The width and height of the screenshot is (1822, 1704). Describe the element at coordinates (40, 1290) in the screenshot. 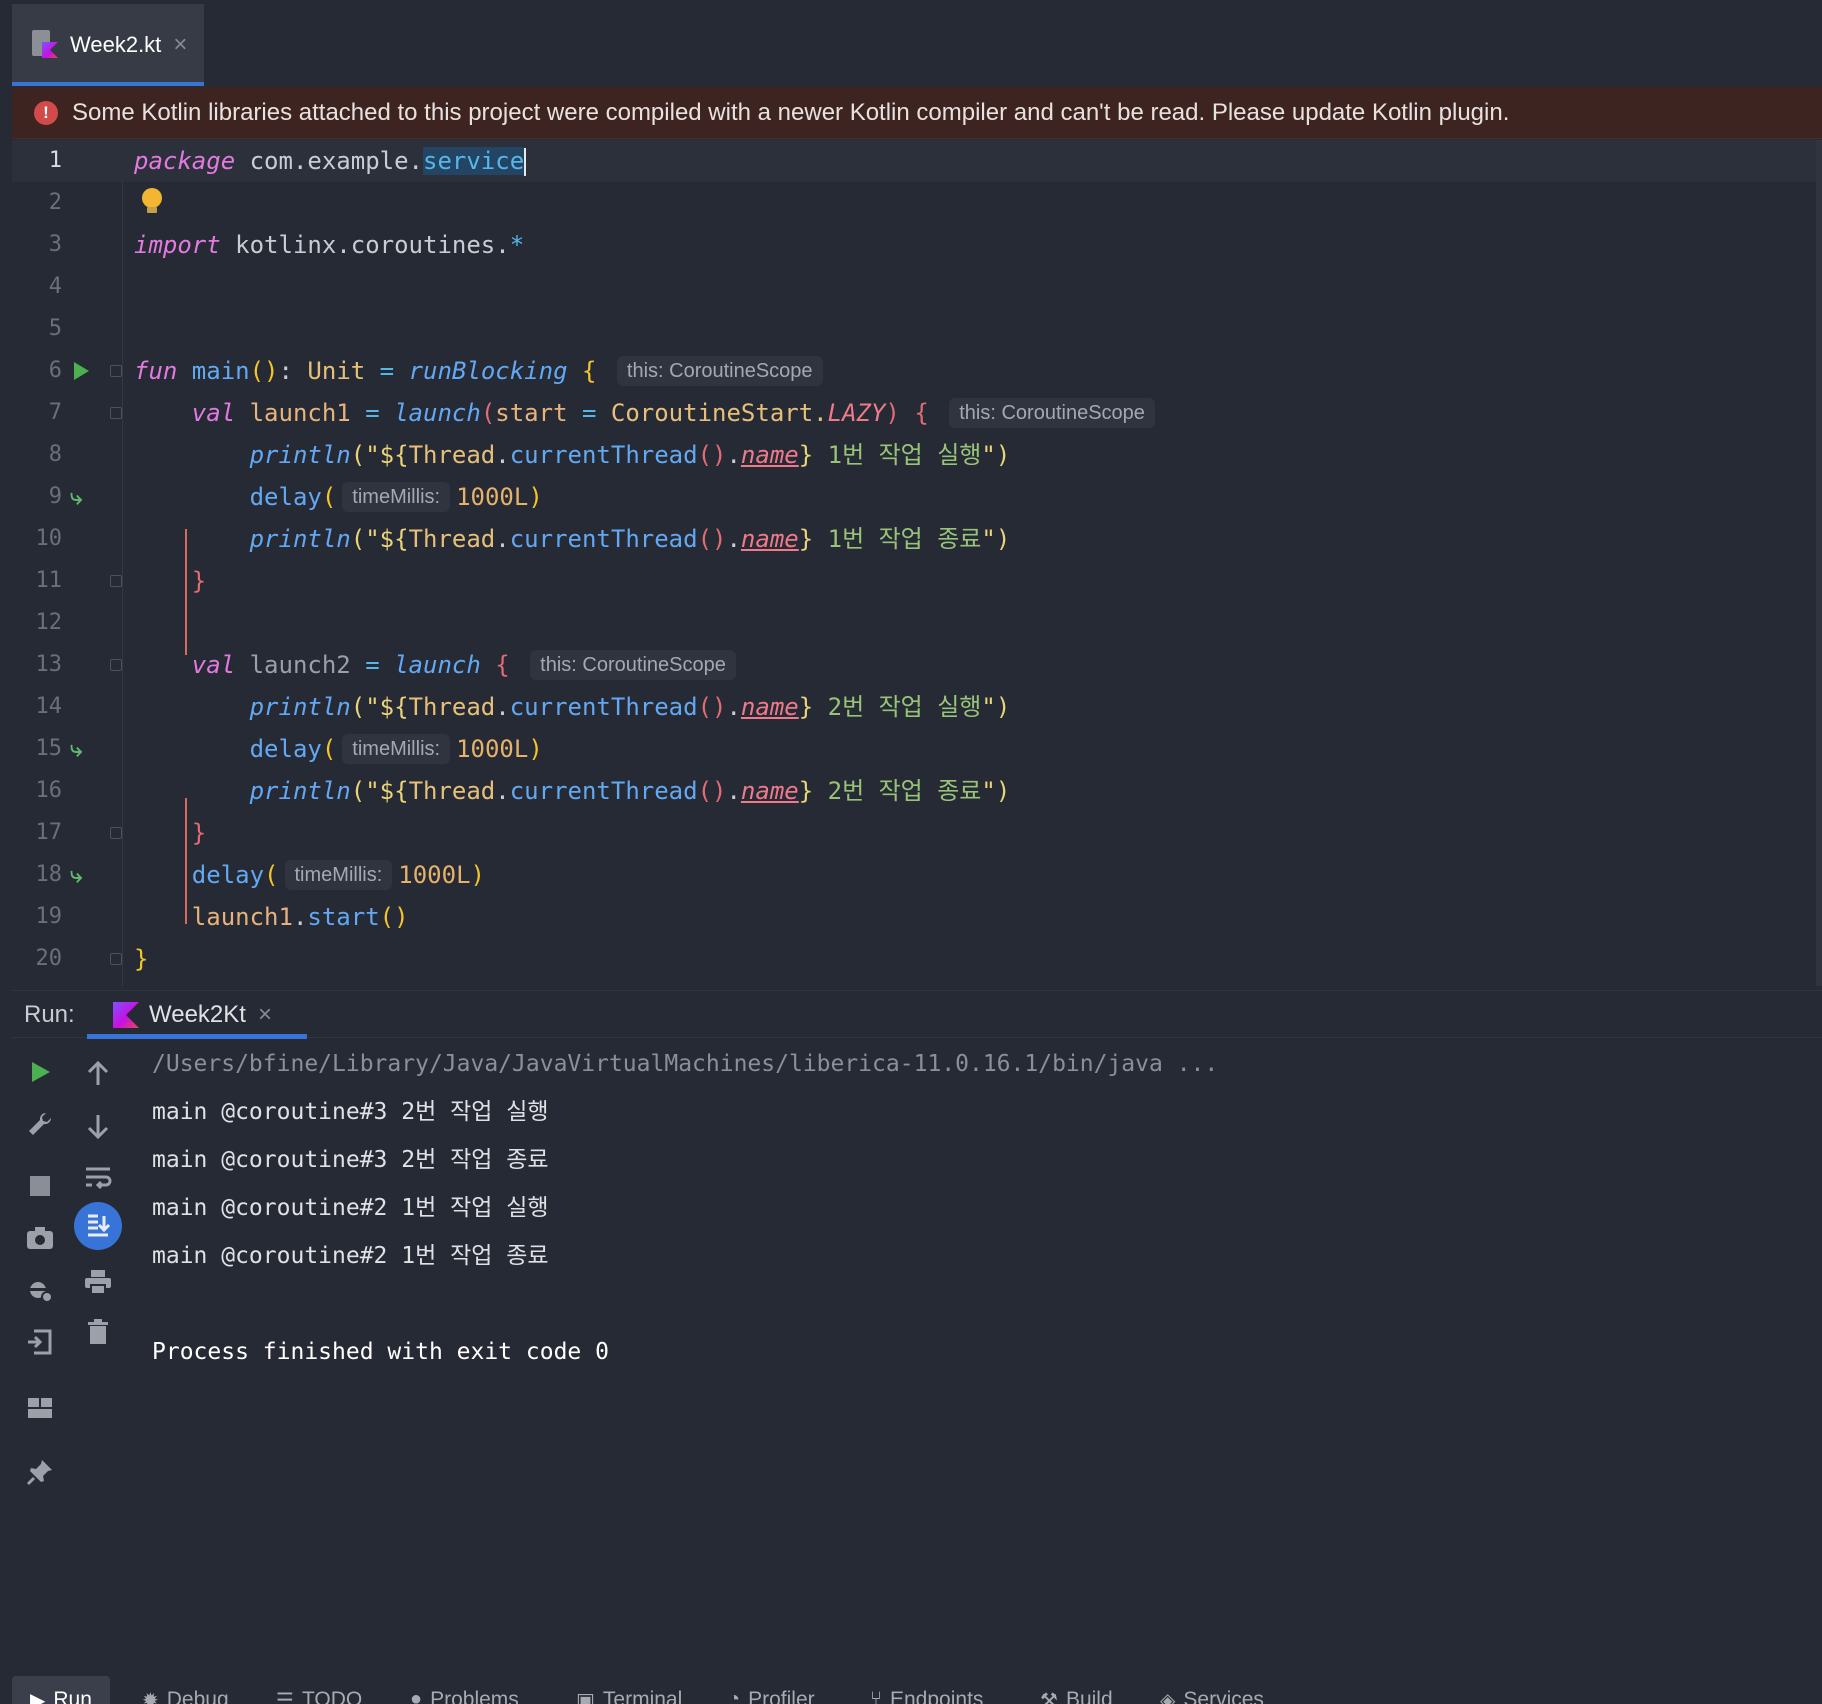

I see `debug-settings-icon` at that location.